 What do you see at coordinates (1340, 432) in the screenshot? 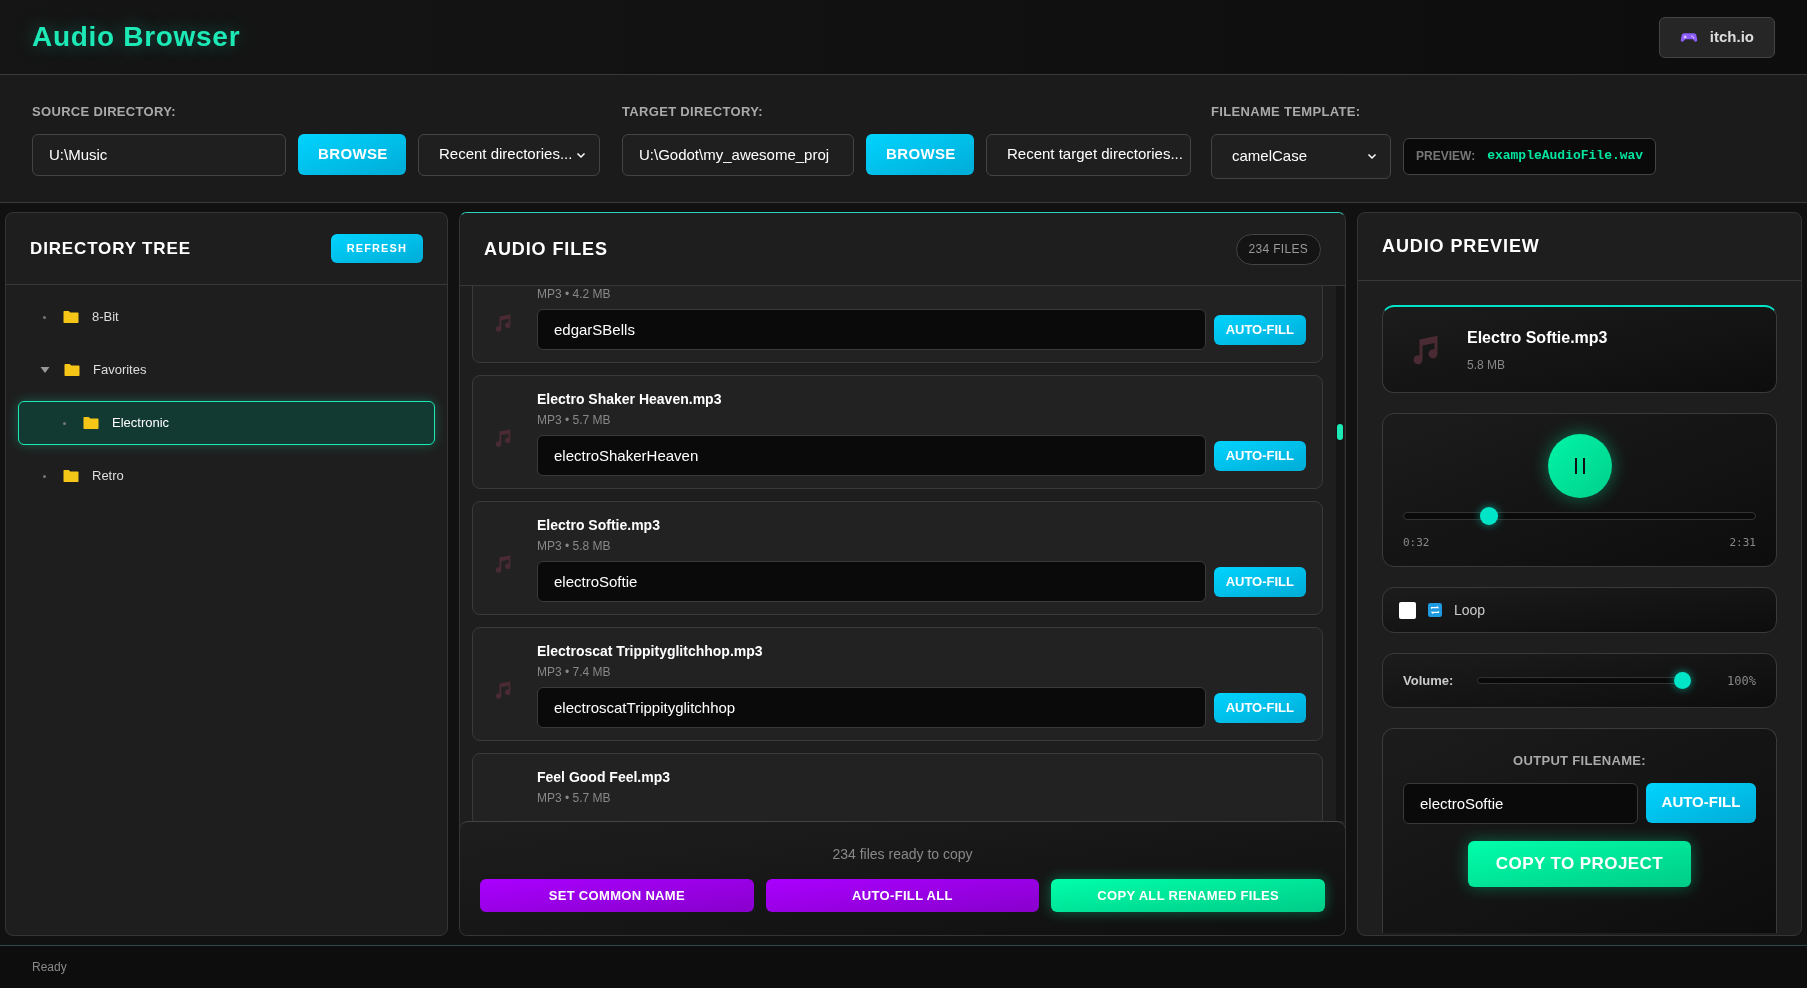
I see `scrollbar-thumb` at bounding box center [1340, 432].